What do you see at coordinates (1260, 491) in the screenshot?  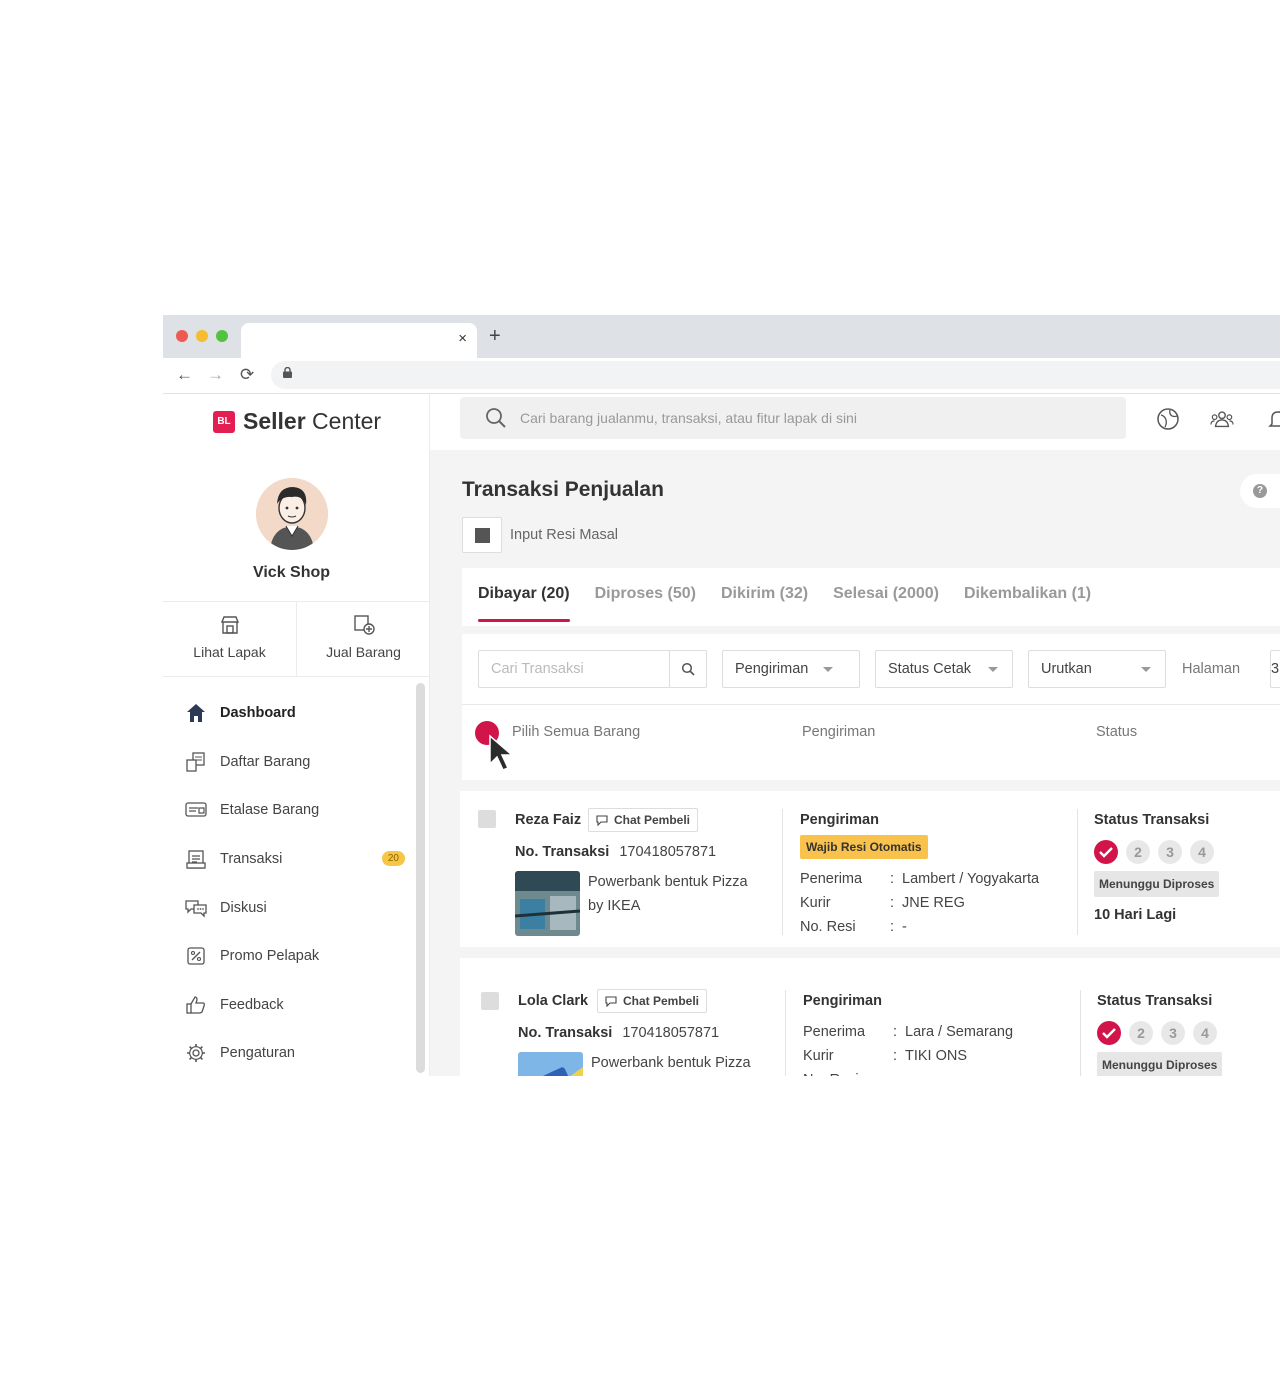 I see `help-button: ?` at bounding box center [1260, 491].